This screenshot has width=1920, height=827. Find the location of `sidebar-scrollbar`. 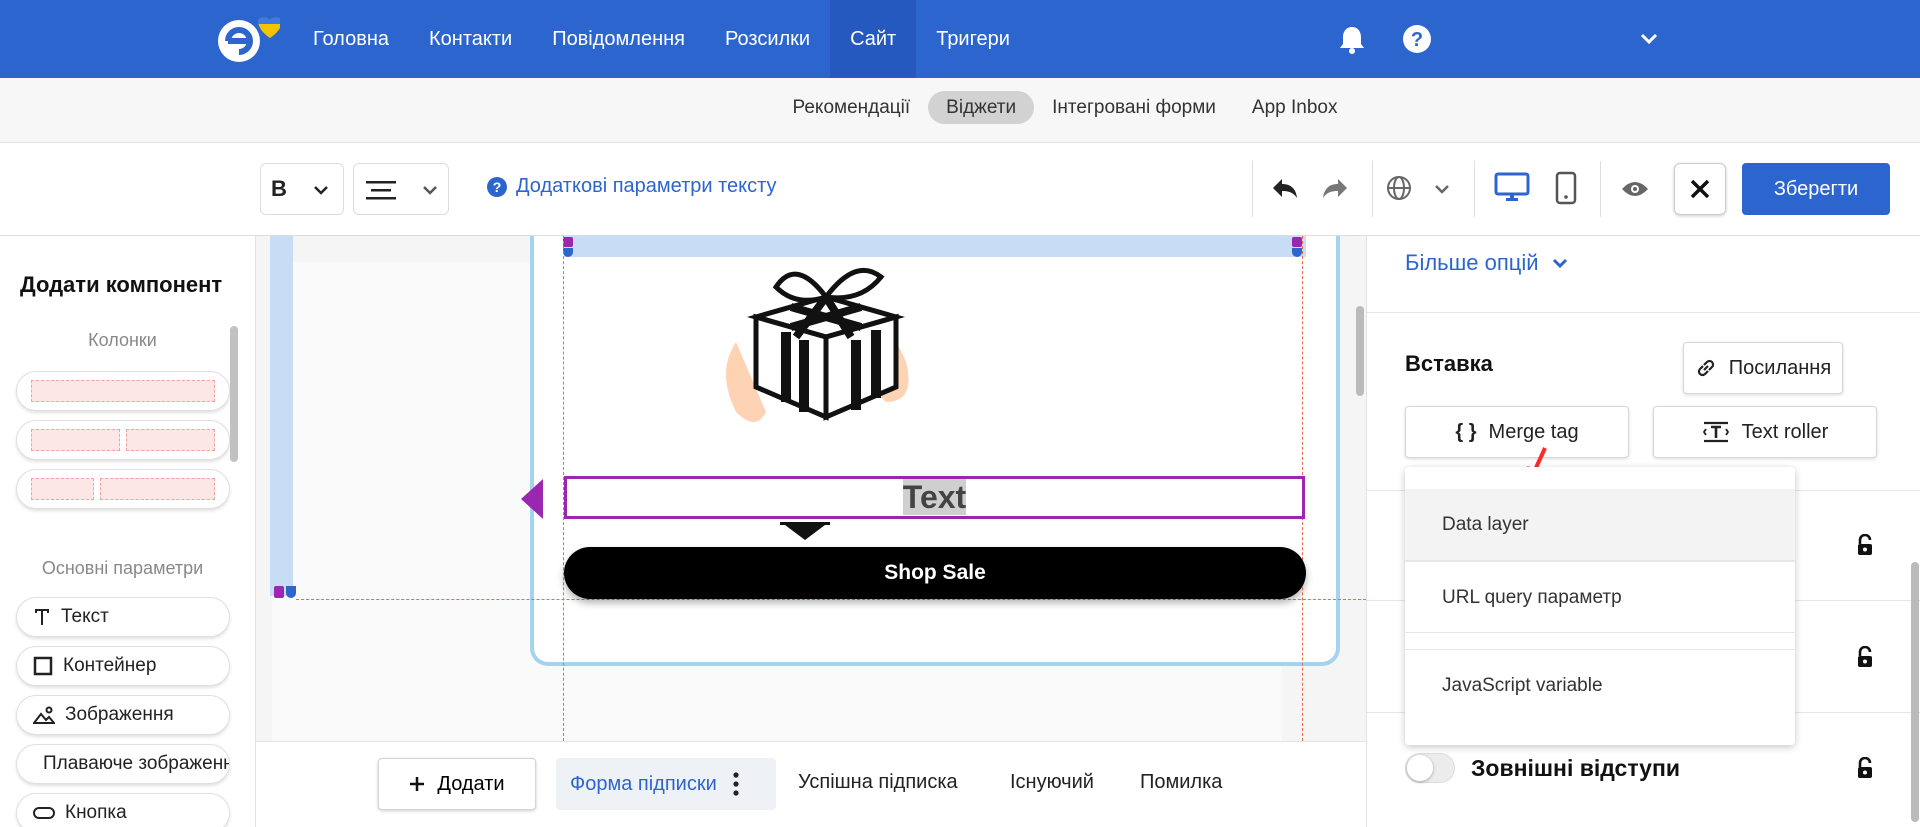

sidebar-scrollbar is located at coordinates (234, 394).